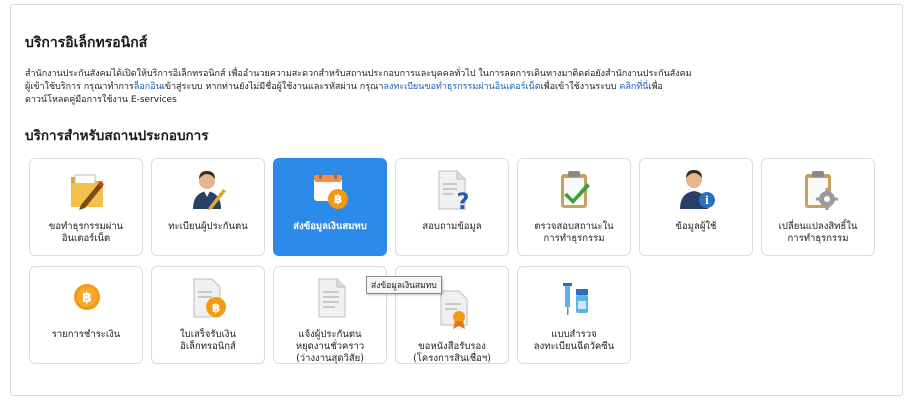 The height and width of the screenshot is (400, 911). I want to click on tile-label: ขอหนังสือรับรอง (โครงการสินเชื่อฯ), so click(452, 352).